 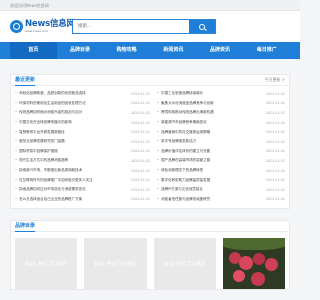 What do you see at coordinates (221, 161) in the screenshot?
I see `list-item: 国产品牌在高端市场的突破之路2024-01-02` at bounding box center [221, 161].